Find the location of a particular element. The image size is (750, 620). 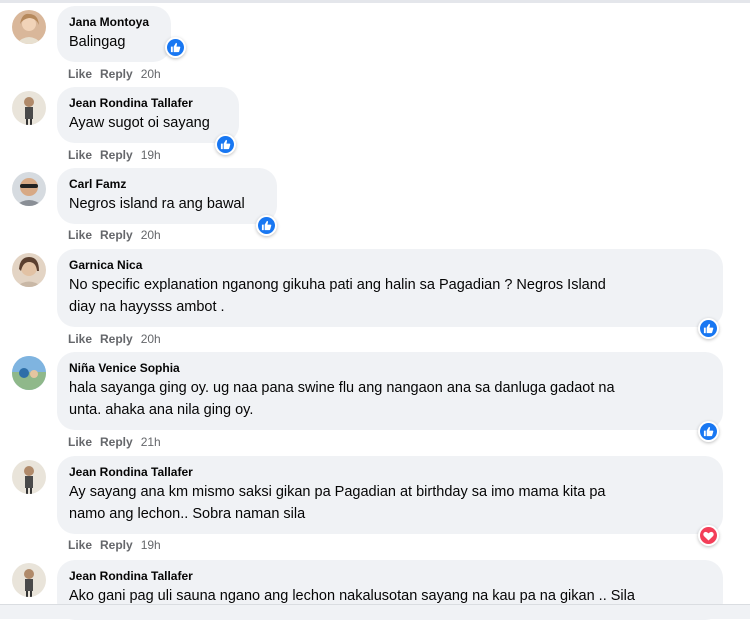

comment-text: Balingag is located at coordinates (97, 42).